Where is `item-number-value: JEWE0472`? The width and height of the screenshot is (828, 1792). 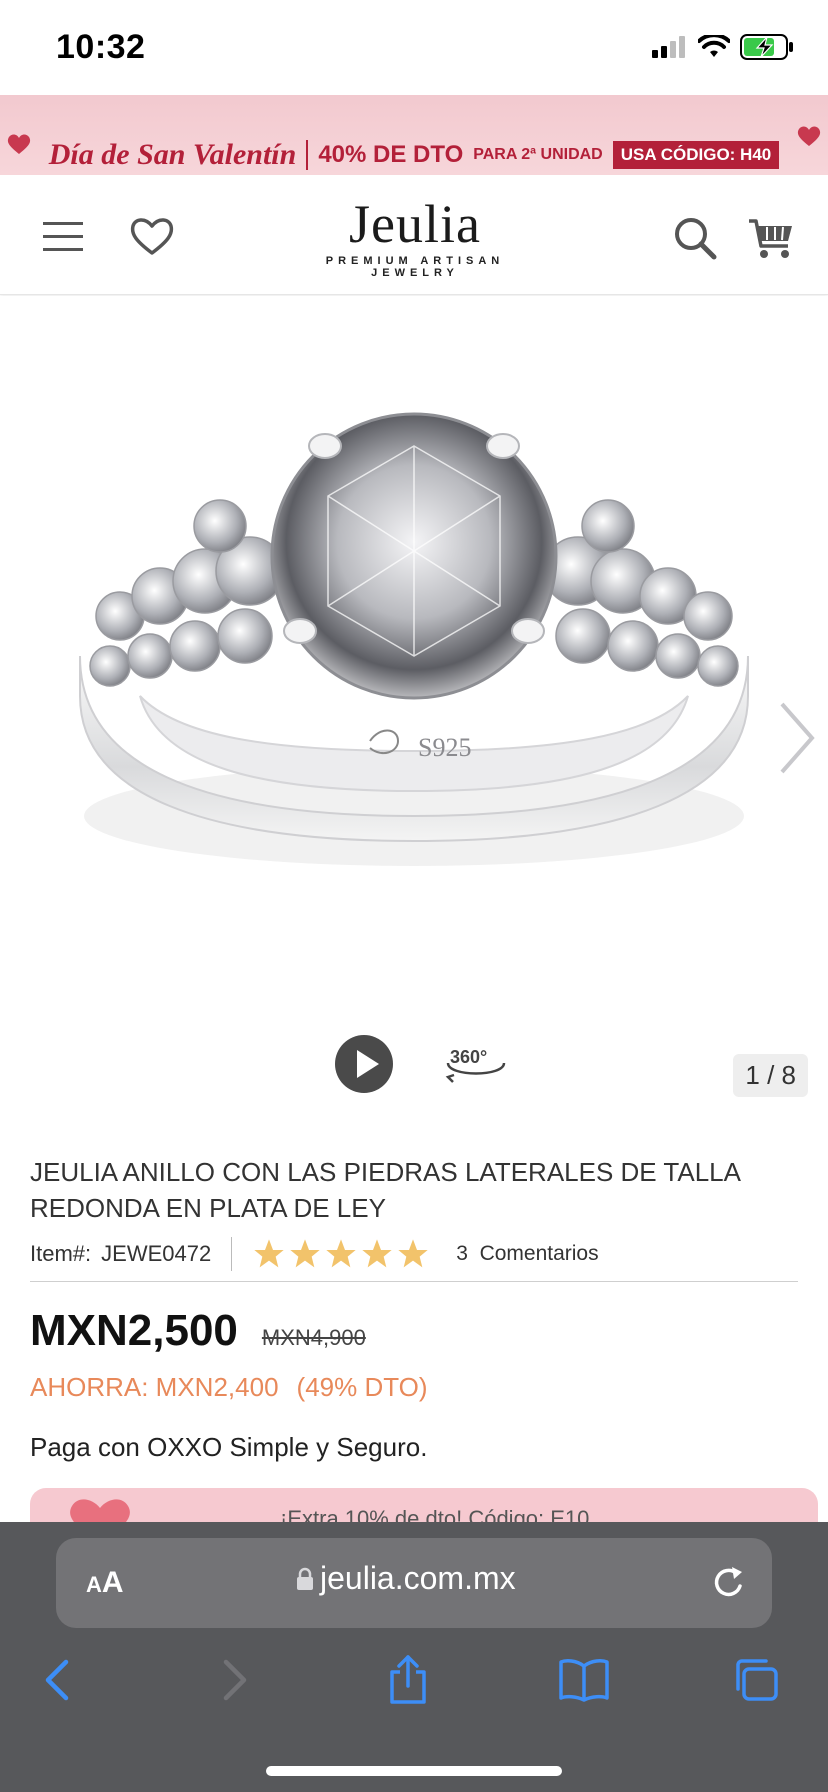 item-number-value: JEWE0472 is located at coordinates (156, 1253).